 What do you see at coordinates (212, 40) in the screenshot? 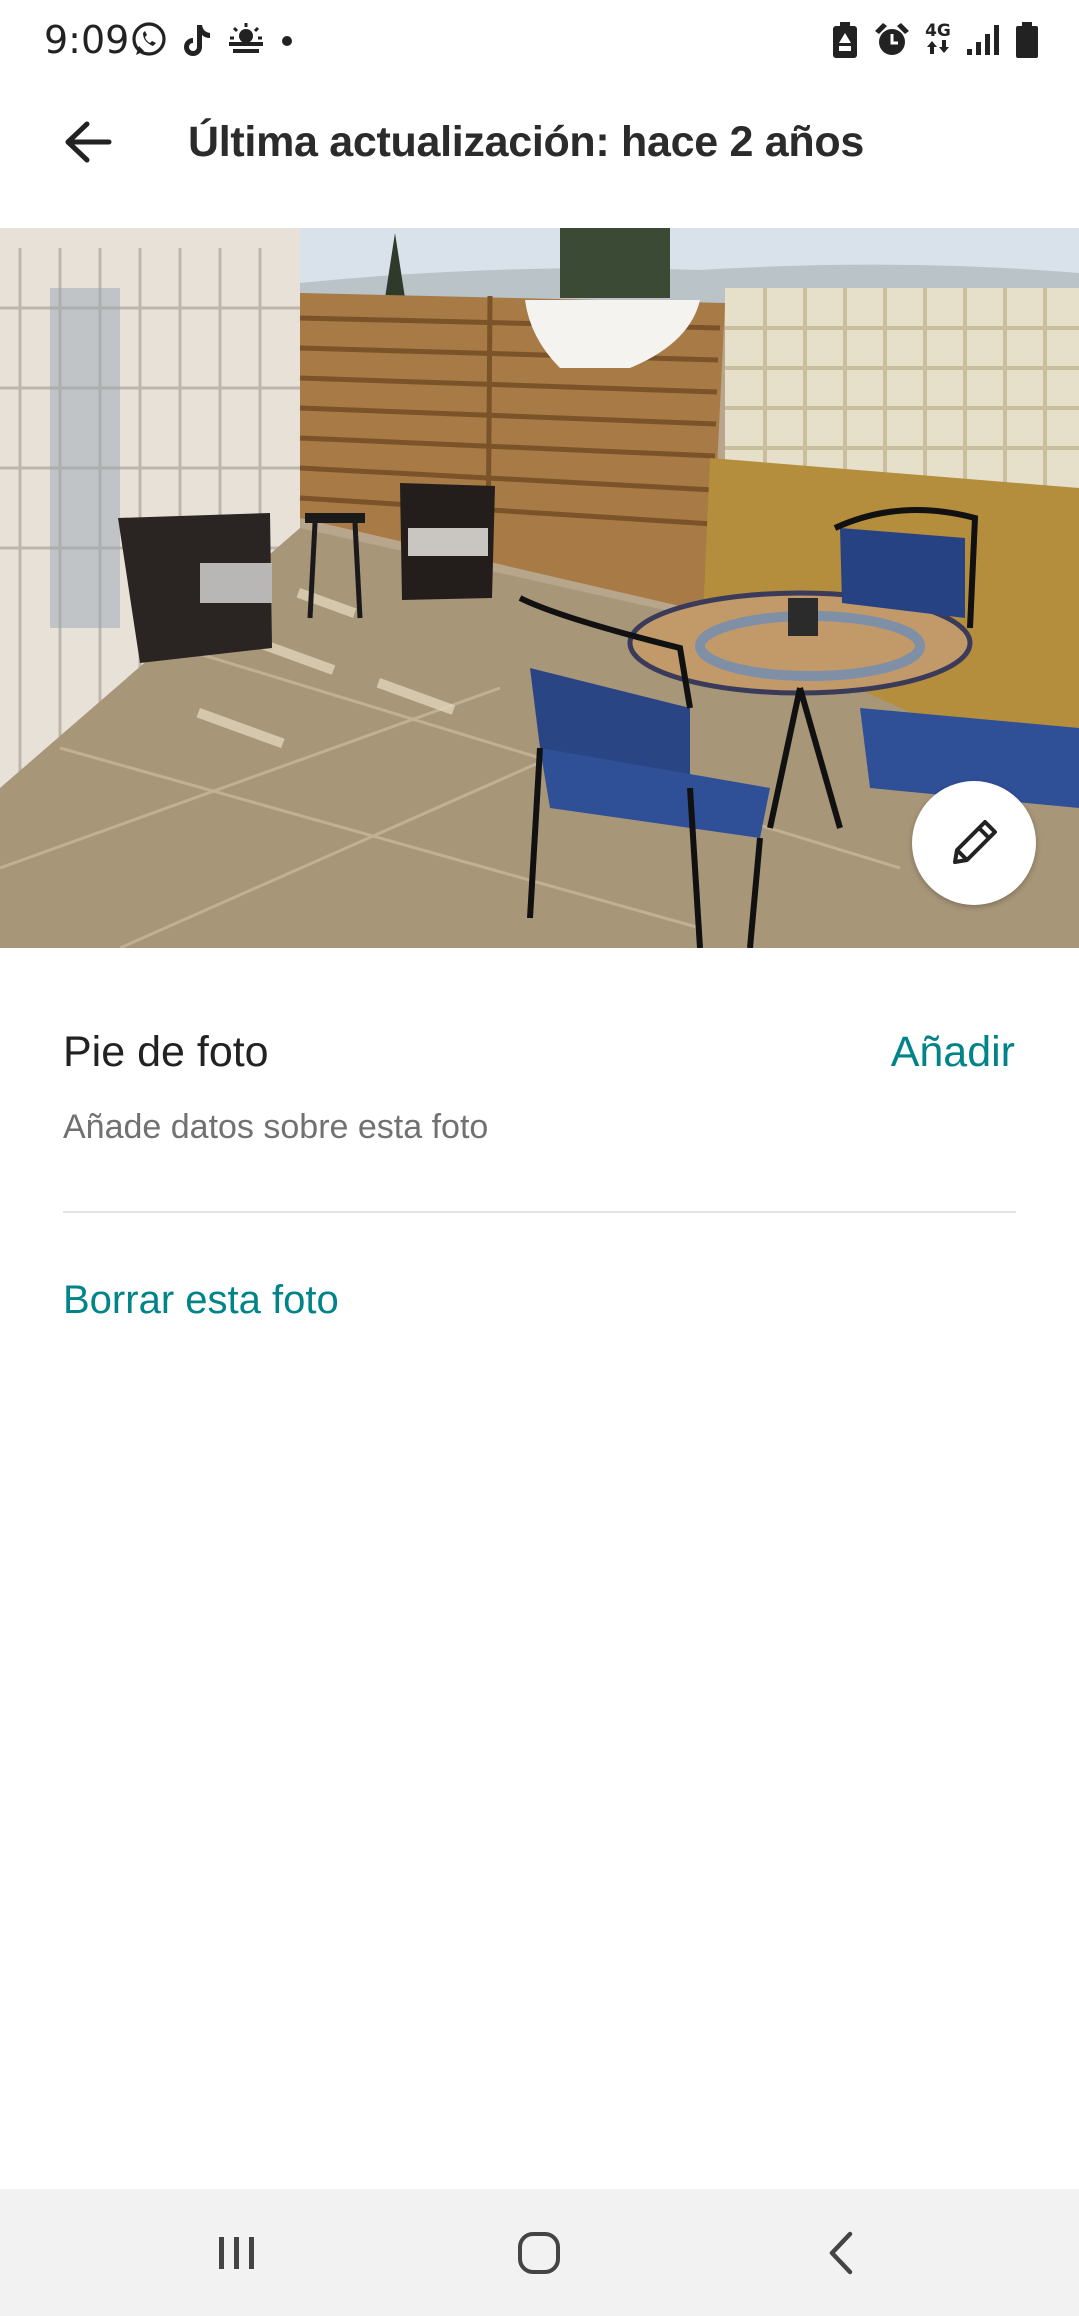
I see `status-left-icons` at bounding box center [212, 40].